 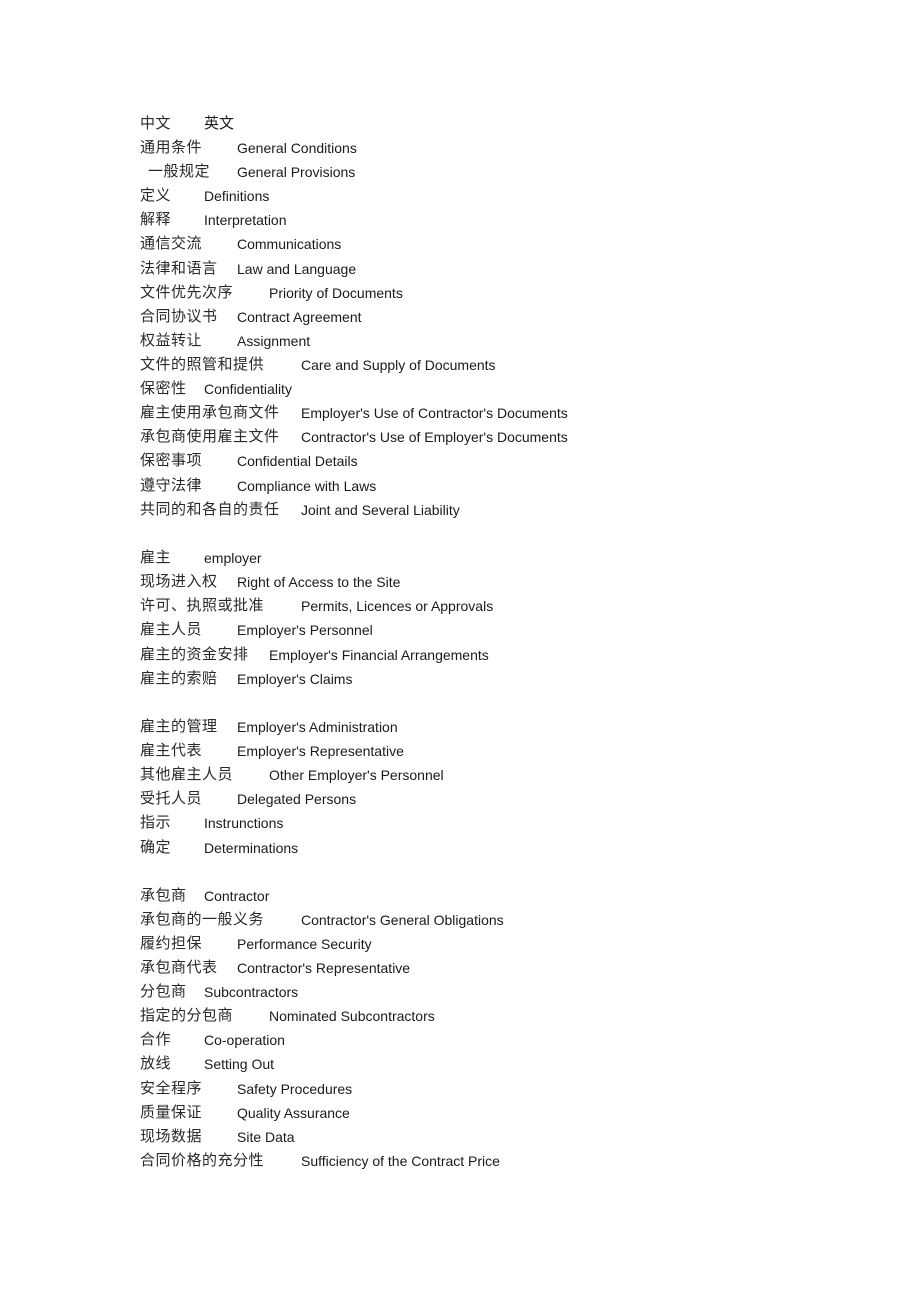 What do you see at coordinates (202, 605) in the screenshot?
I see `term-chinese: 许可、执照或批准` at bounding box center [202, 605].